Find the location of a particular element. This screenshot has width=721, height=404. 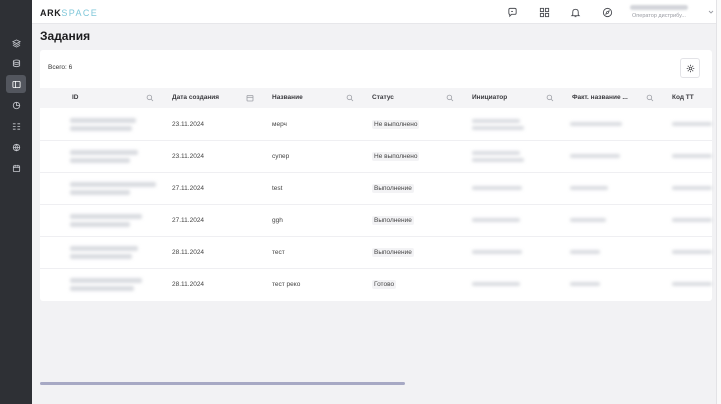

globe-icon is located at coordinates (16, 147).